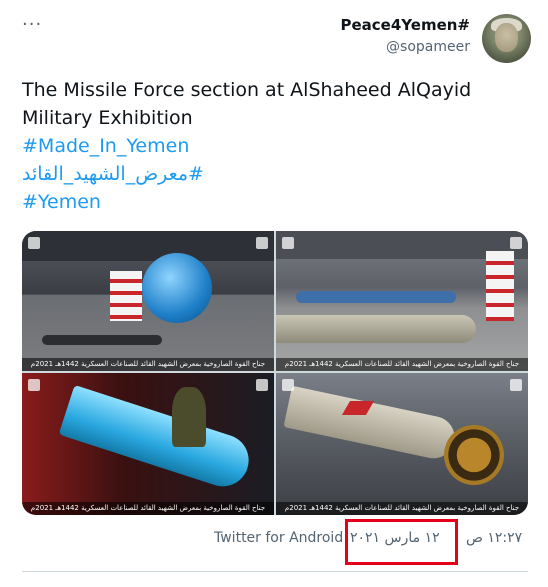 Image resolution: width=548 pixels, height=587 pixels. What do you see at coordinates (32, 24) in the screenshot?
I see `more-options-icon: ···` at bounding box center [32, 24].